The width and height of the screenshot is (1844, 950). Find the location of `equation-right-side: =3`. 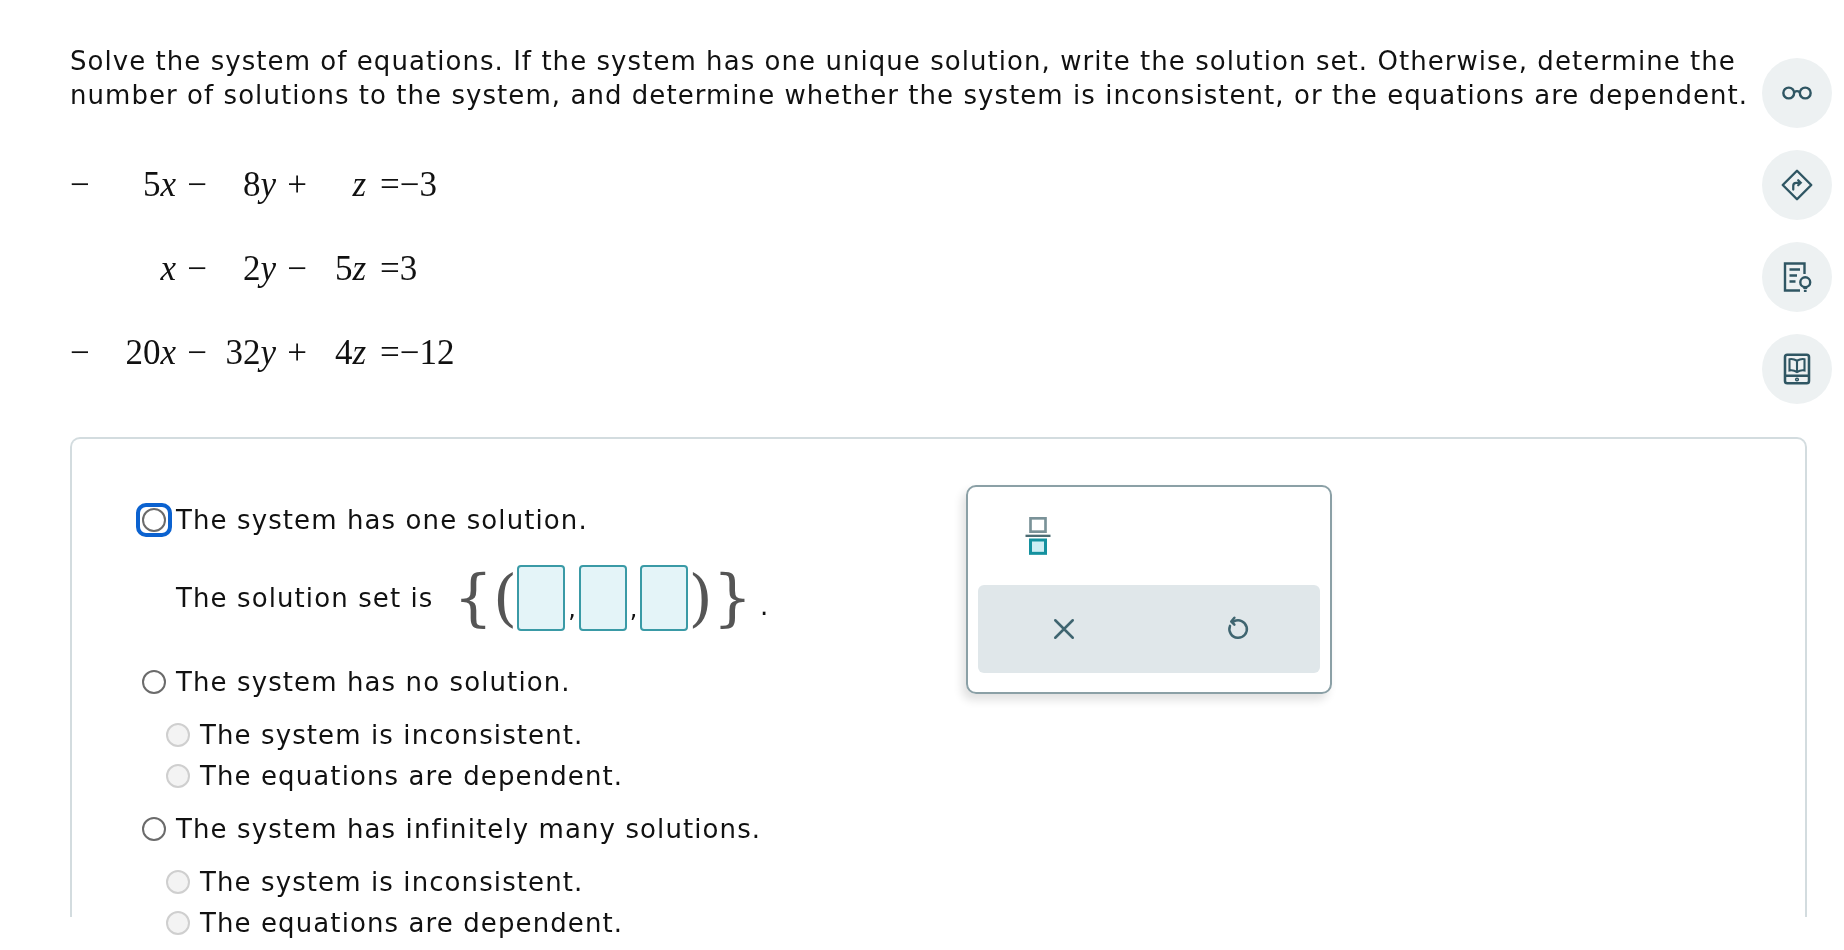

equation-right-side: =3 is located at coordinates (398, 269).